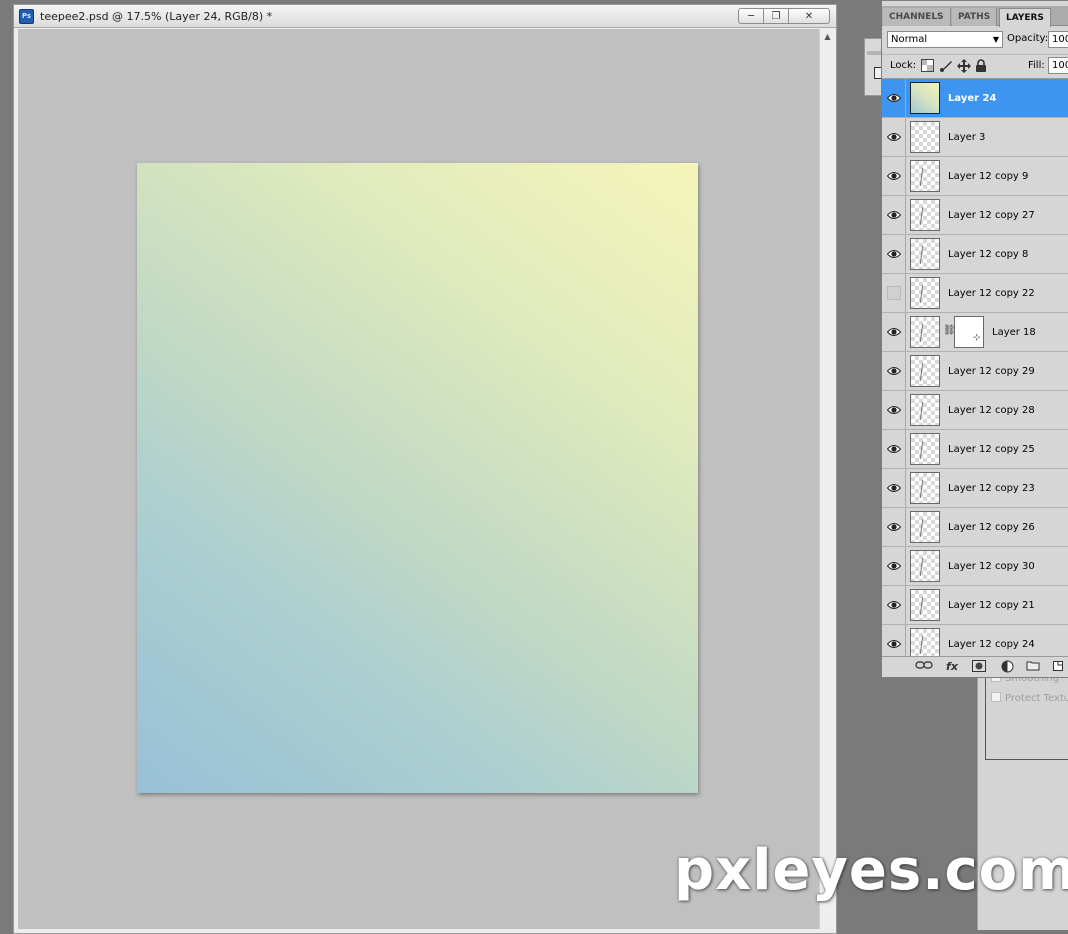 The height and width of the screenshot is (934, 1068). Describe the element at coordinates (1029, 698) in the screenshot. I see `protect-texture-option: Protect Texture` at that location.